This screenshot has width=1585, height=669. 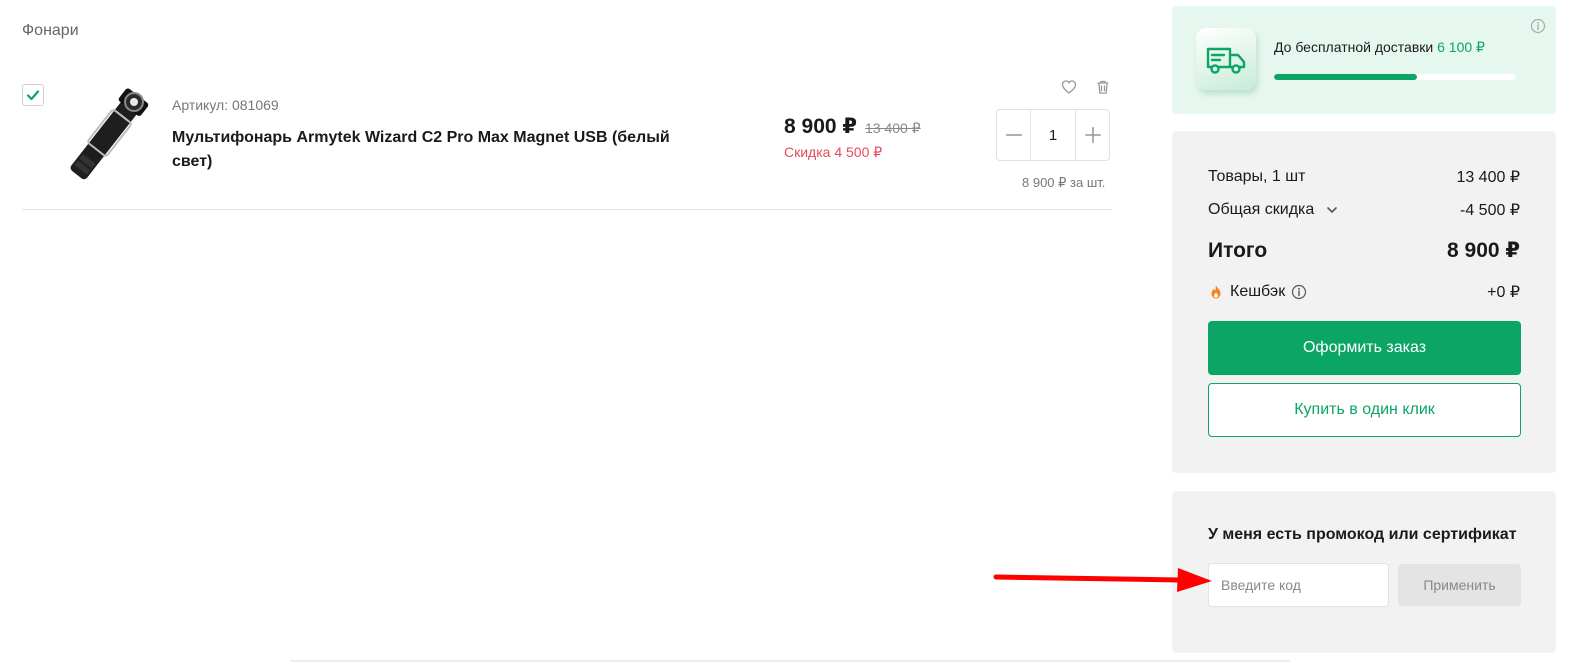 What do you see at coordinates (1490, 210) in the screenshot?
I see `summary-discount-value: -4 500 ₽` at bounding box center [1490, 210].